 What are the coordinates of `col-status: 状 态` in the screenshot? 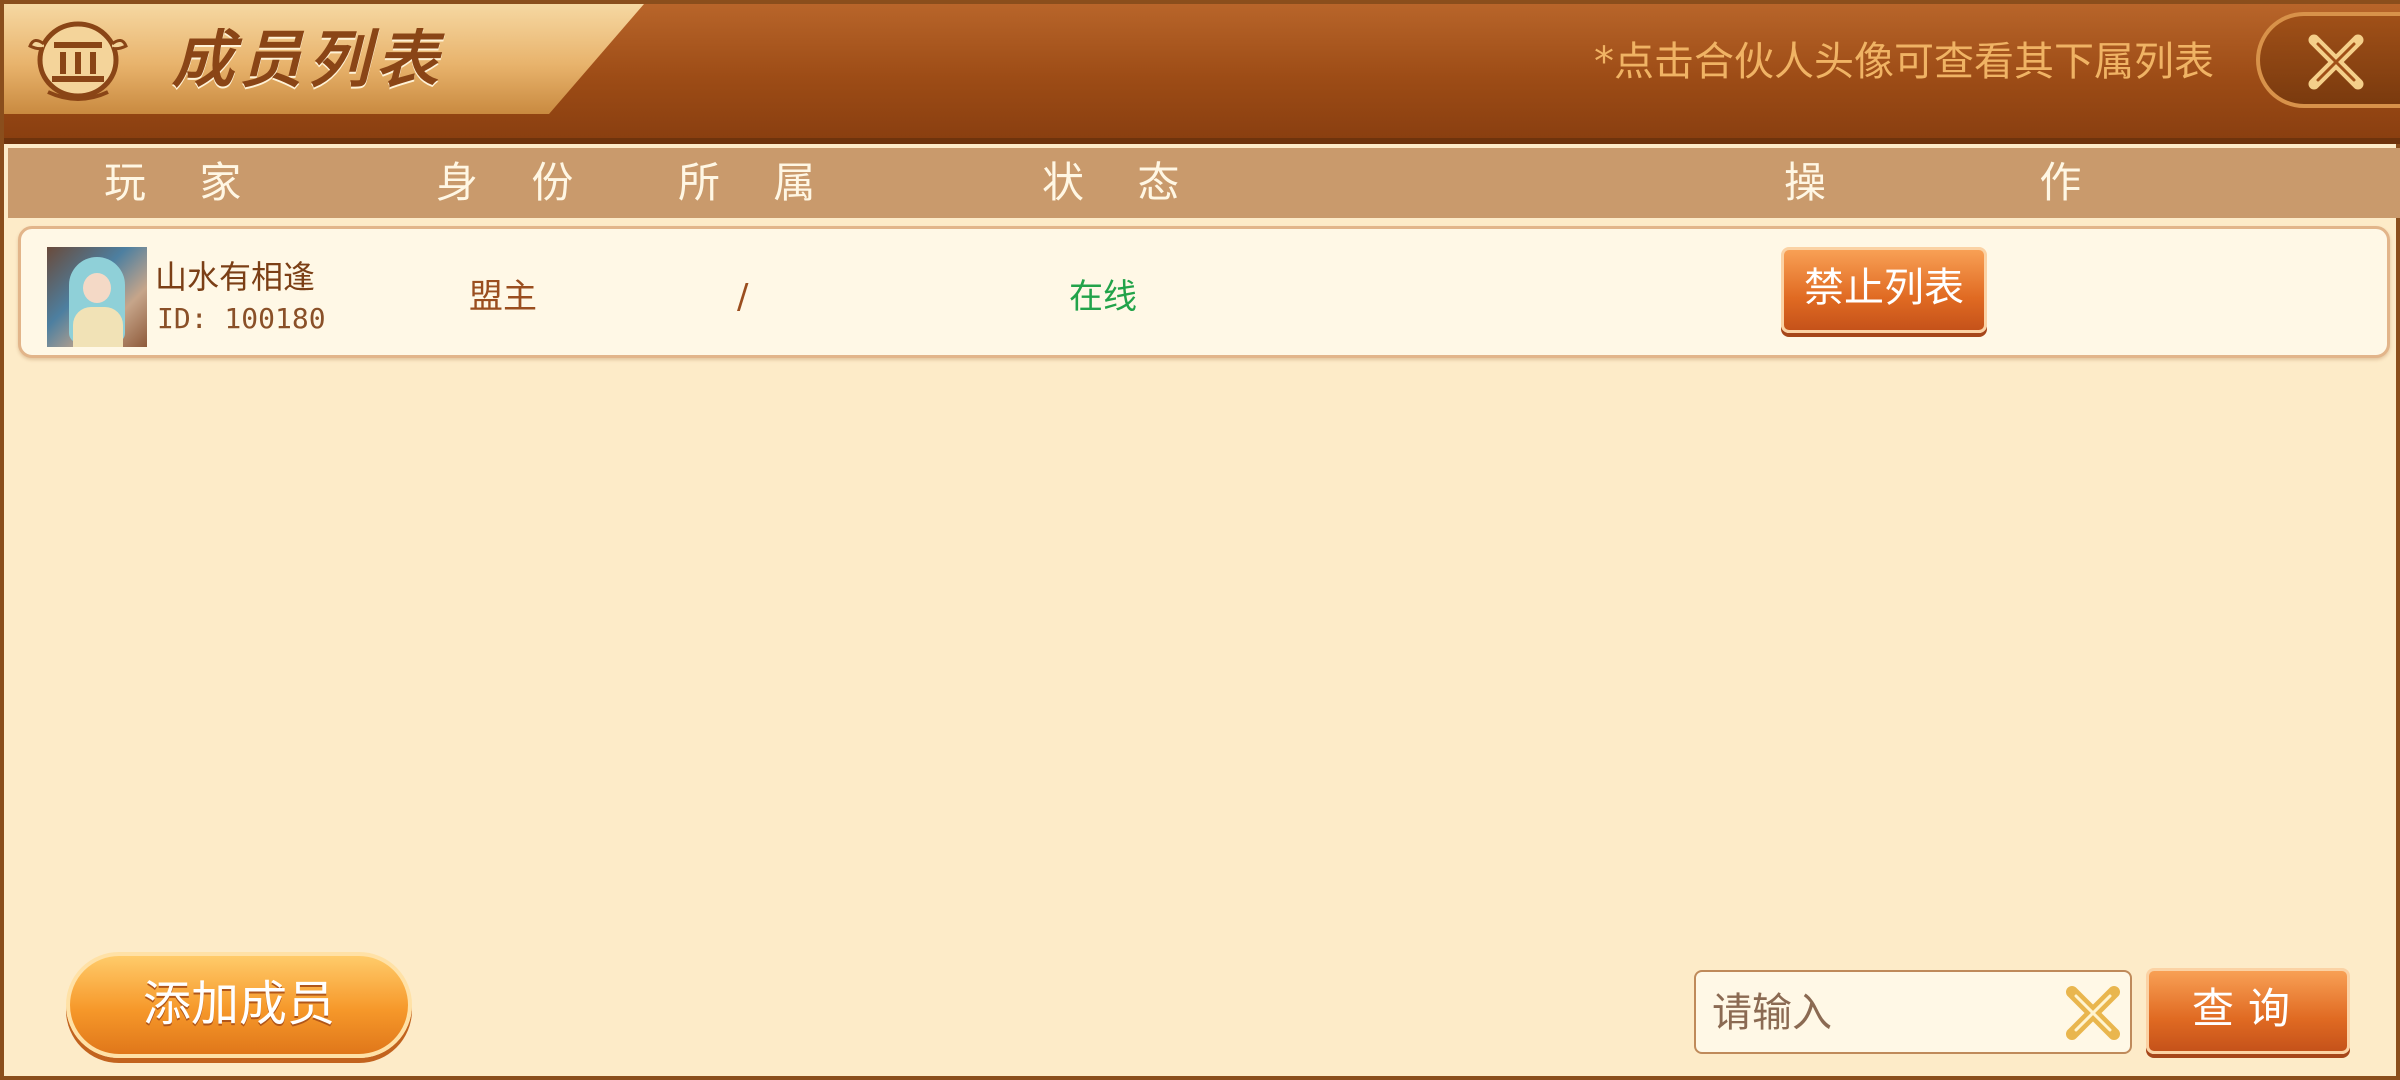 It's located at (1121, 182).